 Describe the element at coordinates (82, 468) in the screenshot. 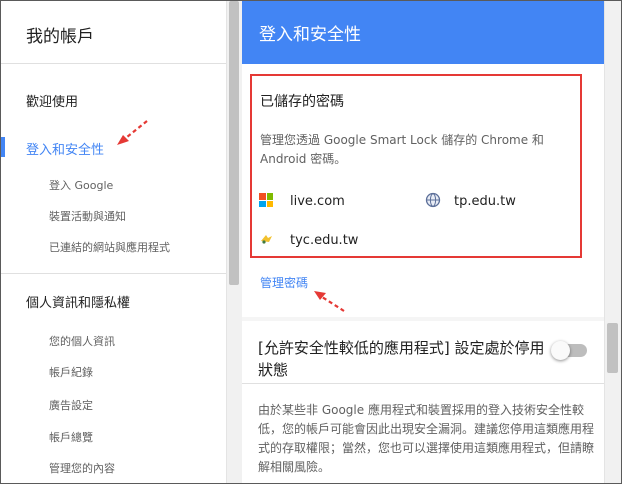

I see `sidebar-subitem-manage-content: 管理您的內容` at that location.